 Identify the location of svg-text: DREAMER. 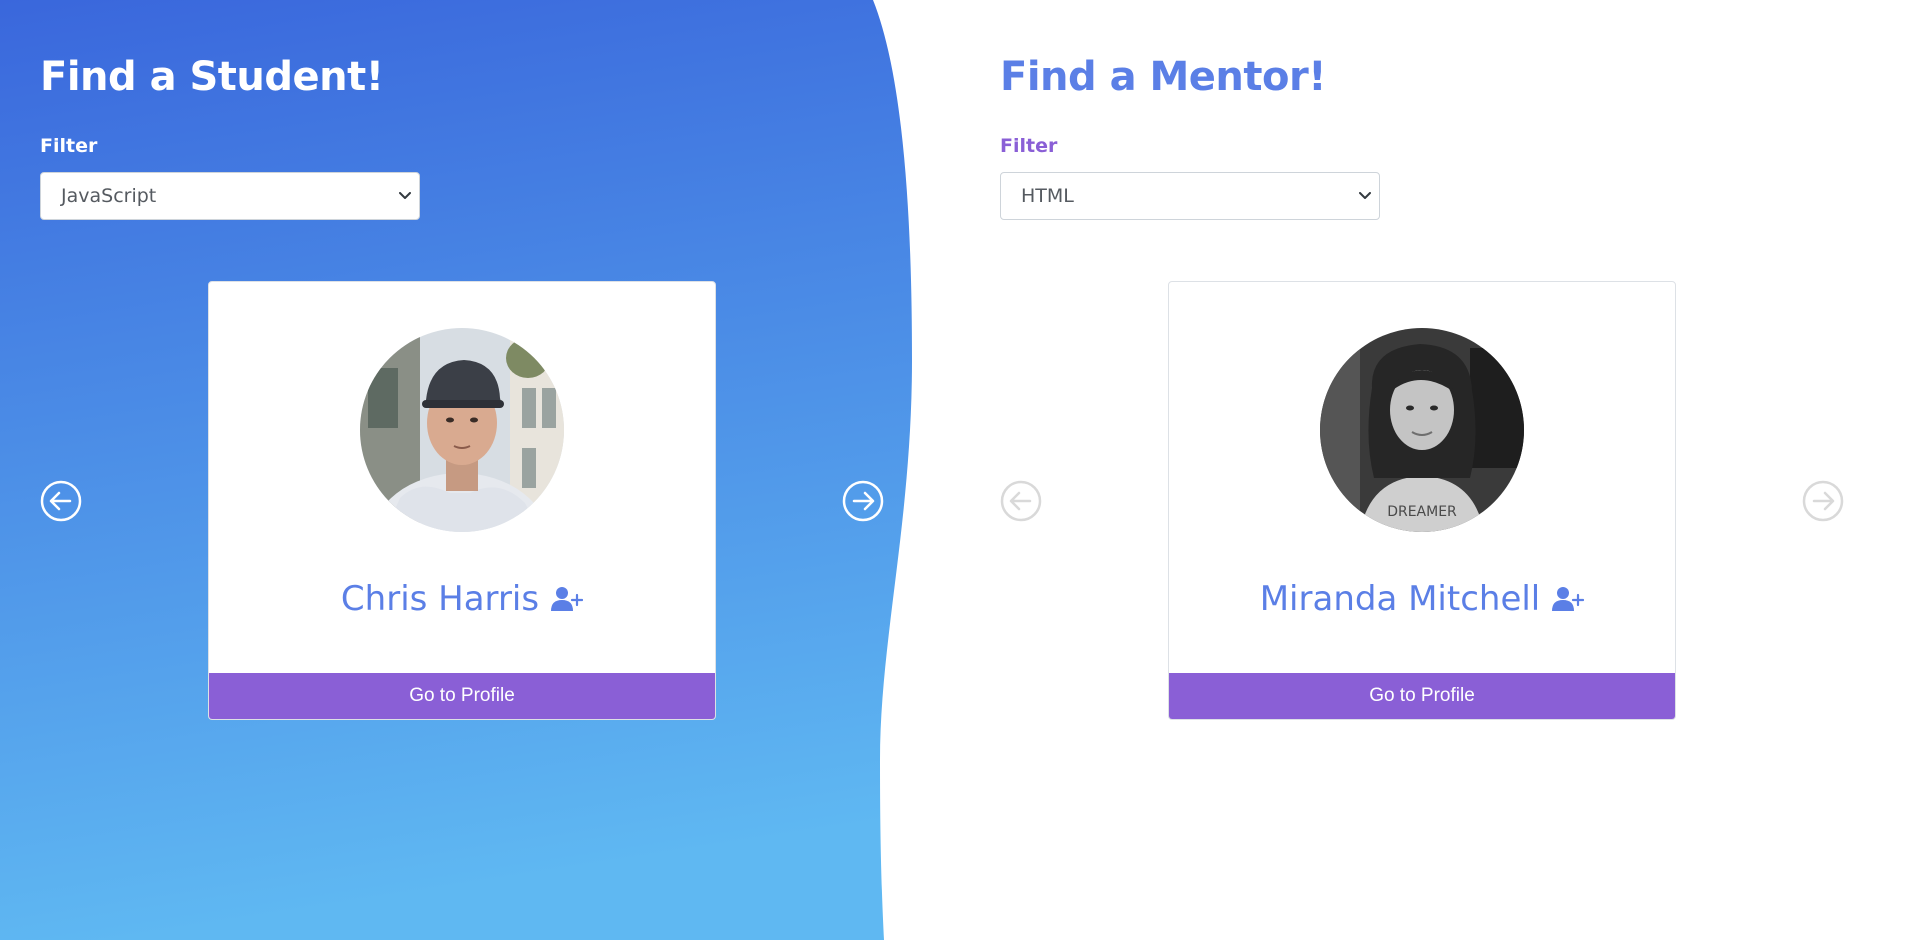
(1422, 512).